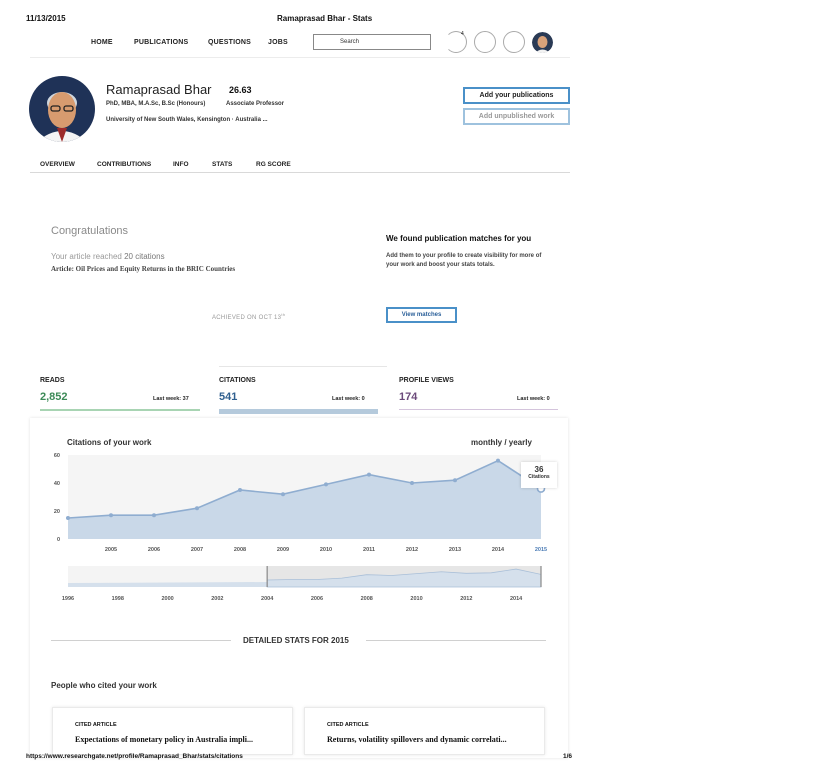 This screenshot has width=819, height=776. Describe the element at coordinates (267, 599) in the screenshot. I see `navigator-tick-label: 2004` at that location.